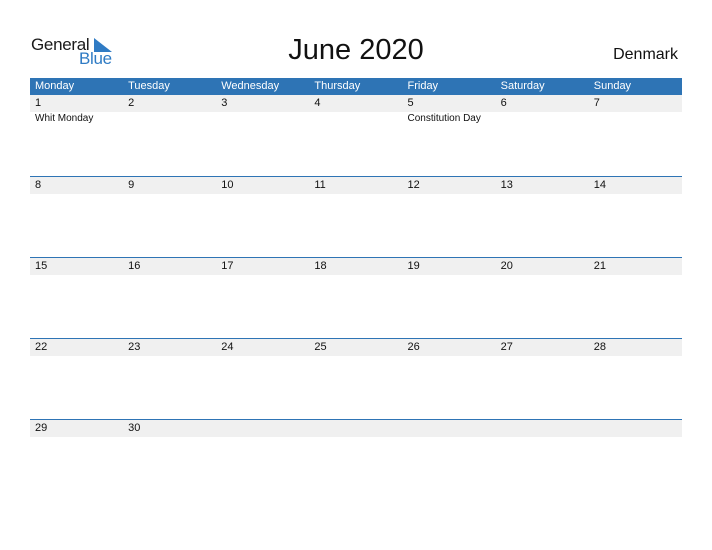 The width and height of the screenshot is (712, 550). I want to click on day-number: 2, so click(131, 103).